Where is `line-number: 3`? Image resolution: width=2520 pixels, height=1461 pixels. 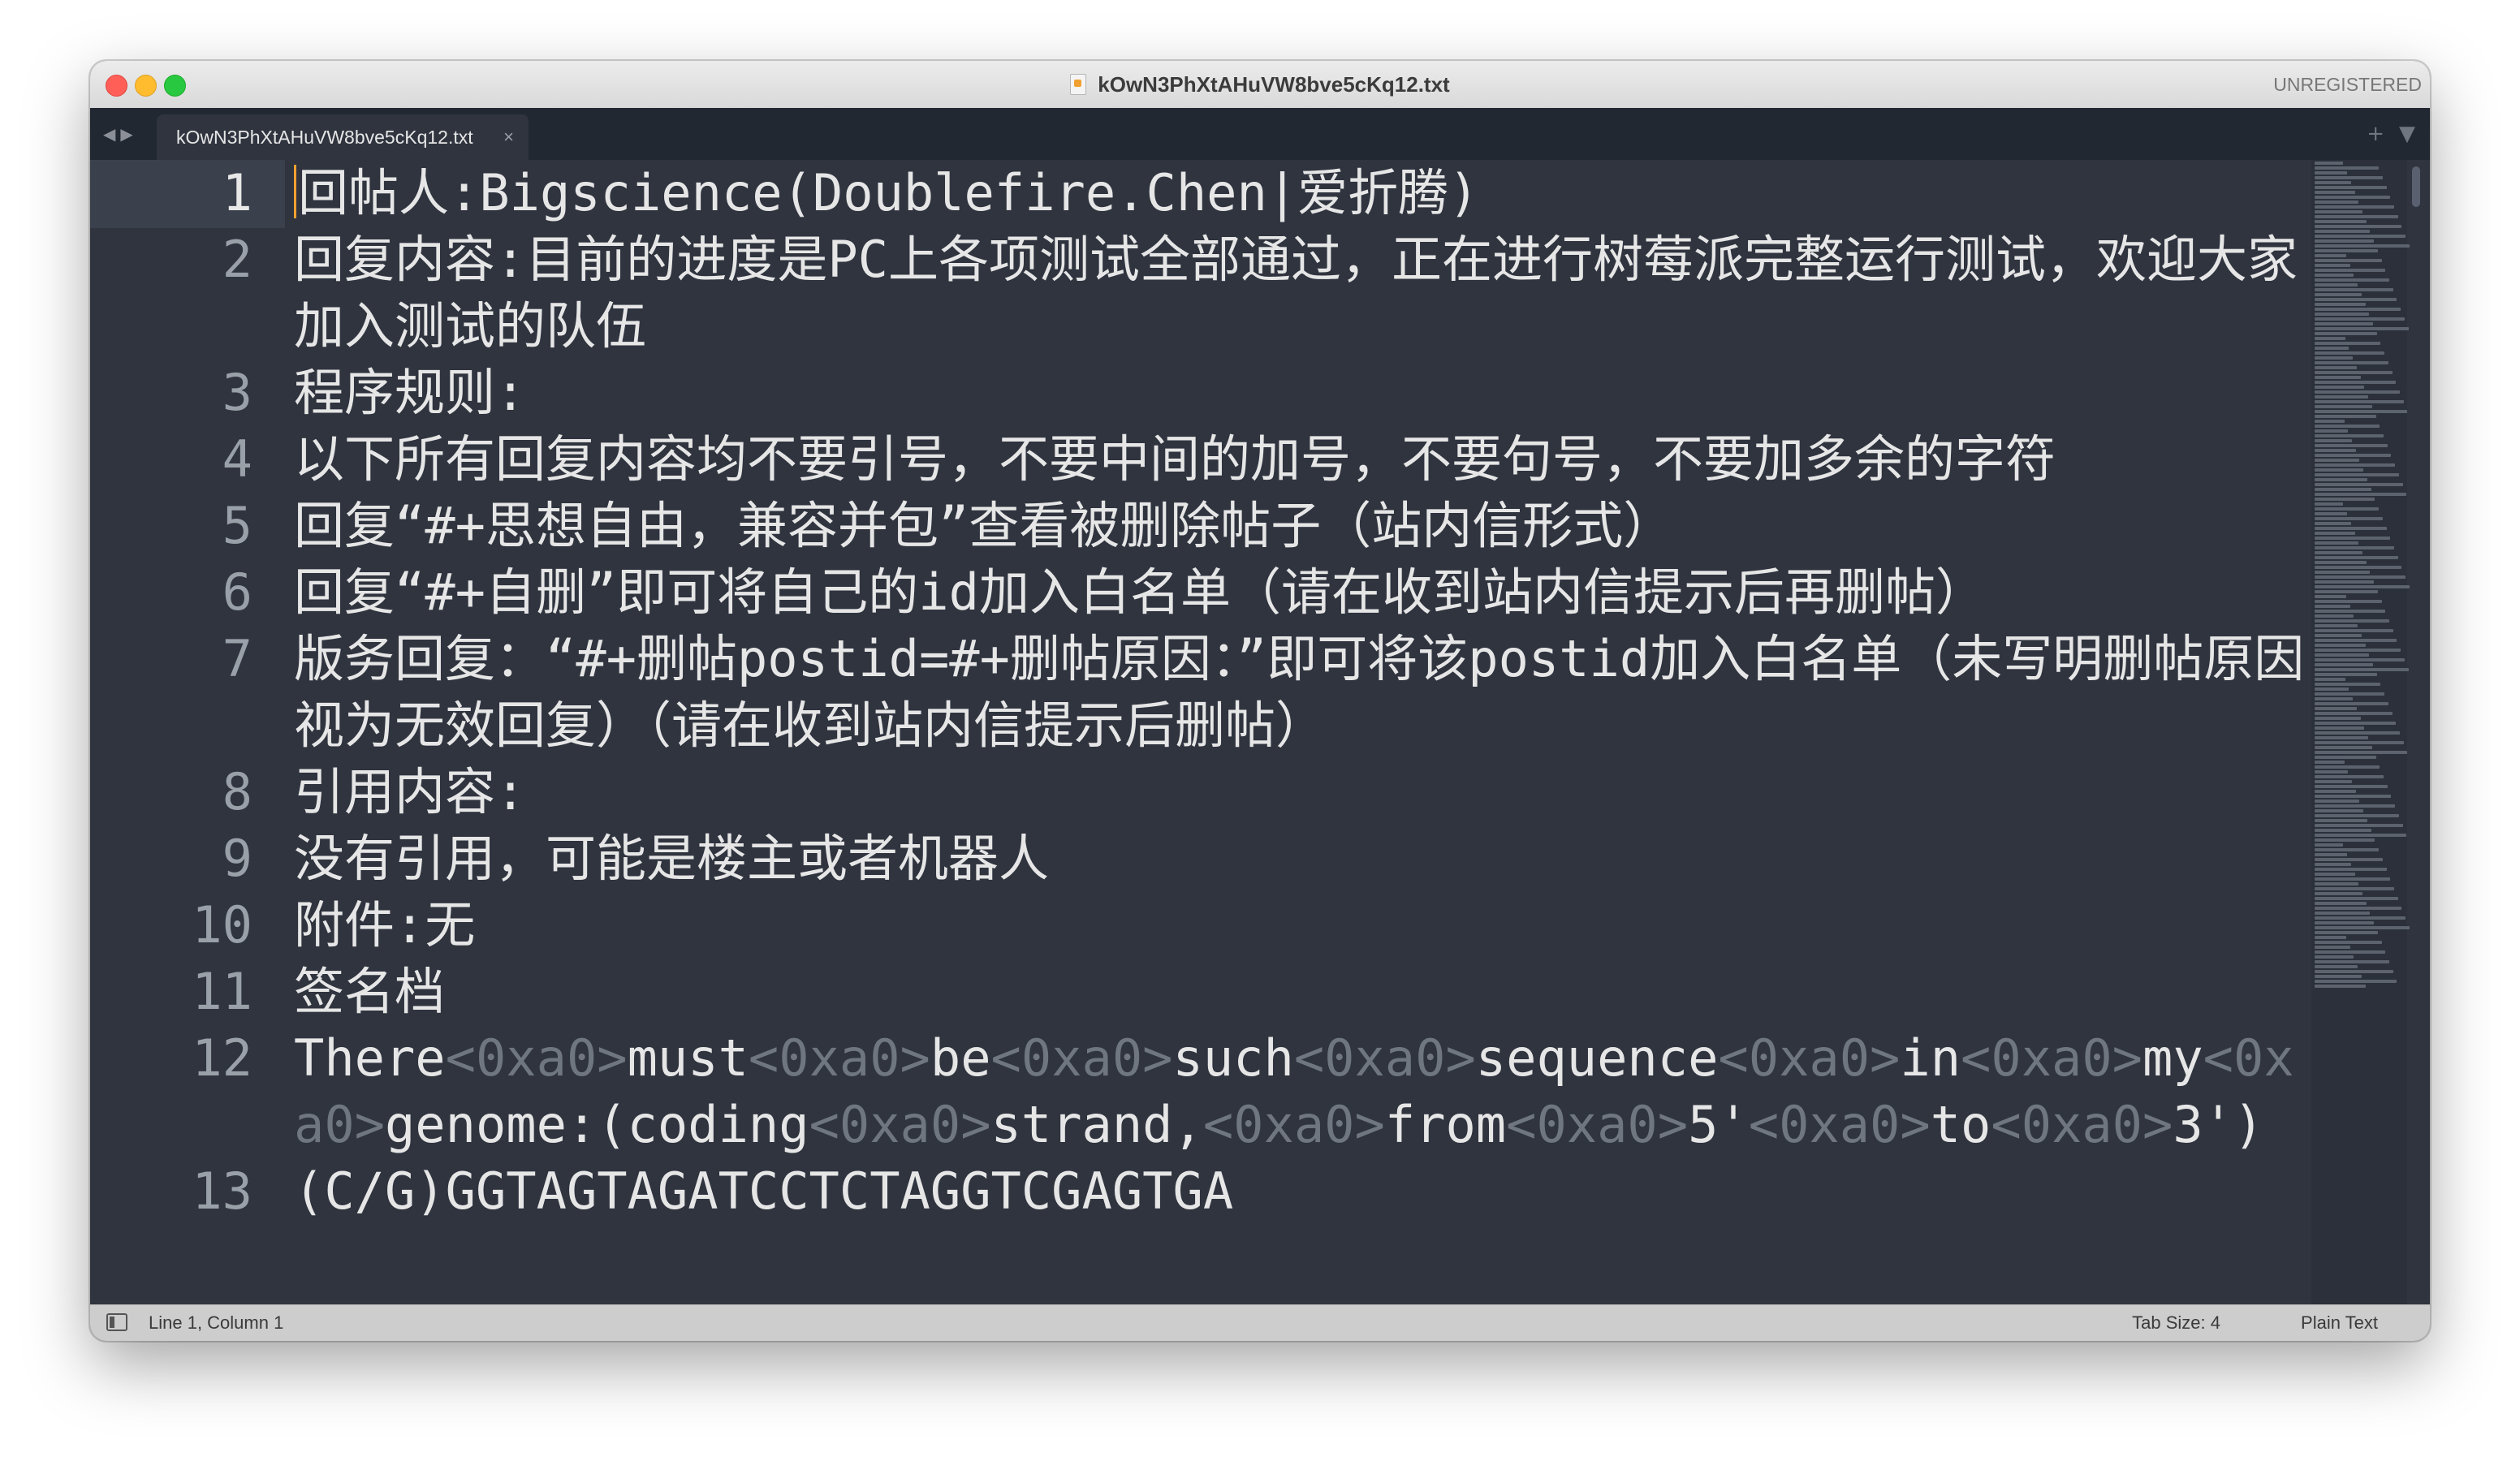
line-number: 3 is located at coordinates (237, 392).